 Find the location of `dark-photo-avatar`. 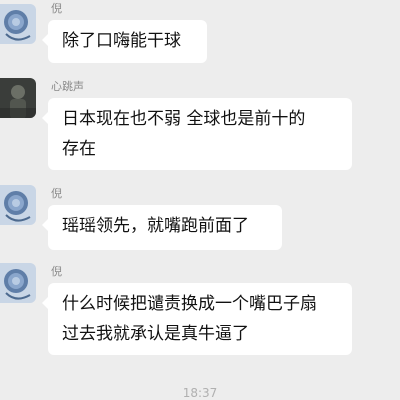

dark-photo-avatar is located at coordinates (18, 98).